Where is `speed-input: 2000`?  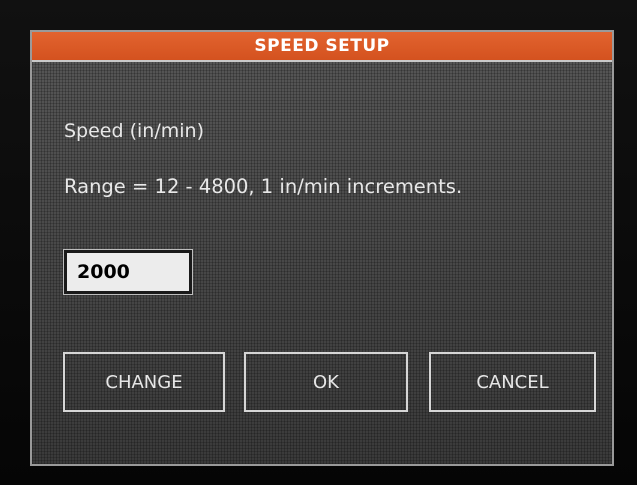
speed-input: 2000 is located at coordinates (128, 272).